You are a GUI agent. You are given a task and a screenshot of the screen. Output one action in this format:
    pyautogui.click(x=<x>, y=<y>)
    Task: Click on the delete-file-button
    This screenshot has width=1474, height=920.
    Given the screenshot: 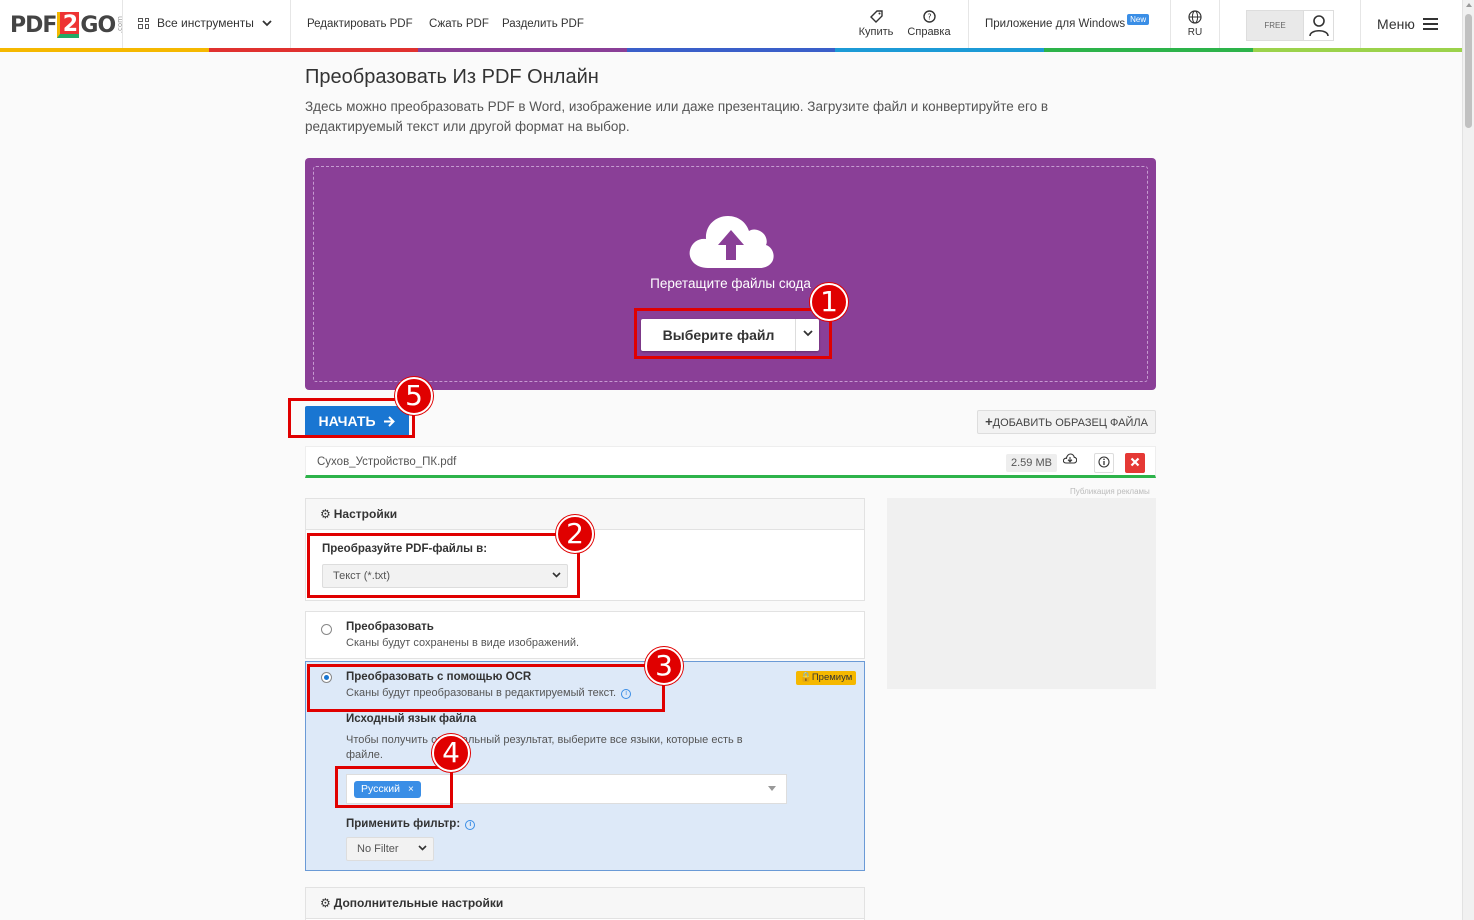 What is the action you would take?
    pyautogui.click(x=1135, y=463)
    